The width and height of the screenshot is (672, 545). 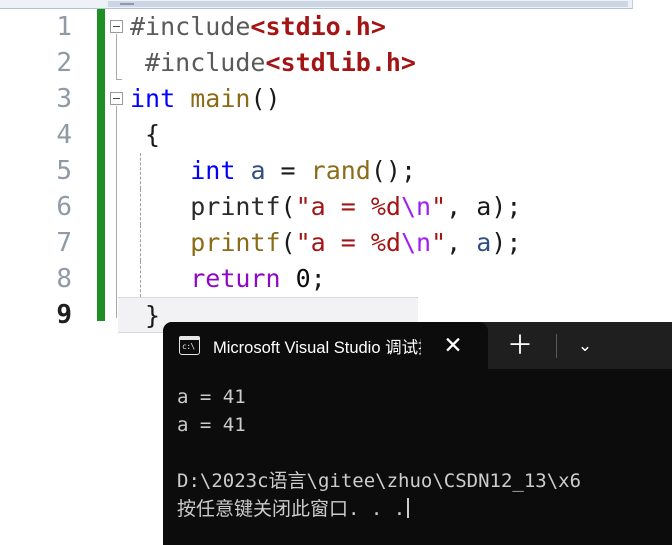 I want to click on code-line-4: {, so click(x=395, y=135).